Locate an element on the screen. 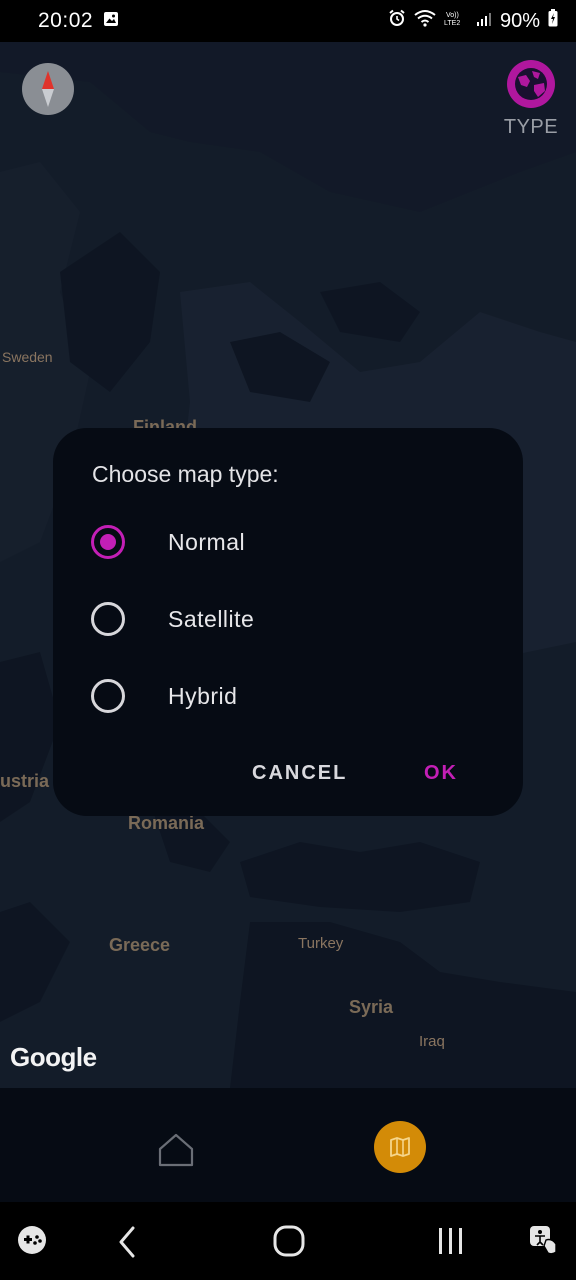 Image resolution: width=576 pixels, height=1280 pixels. compass-icon is located at coordinates (48, 89).